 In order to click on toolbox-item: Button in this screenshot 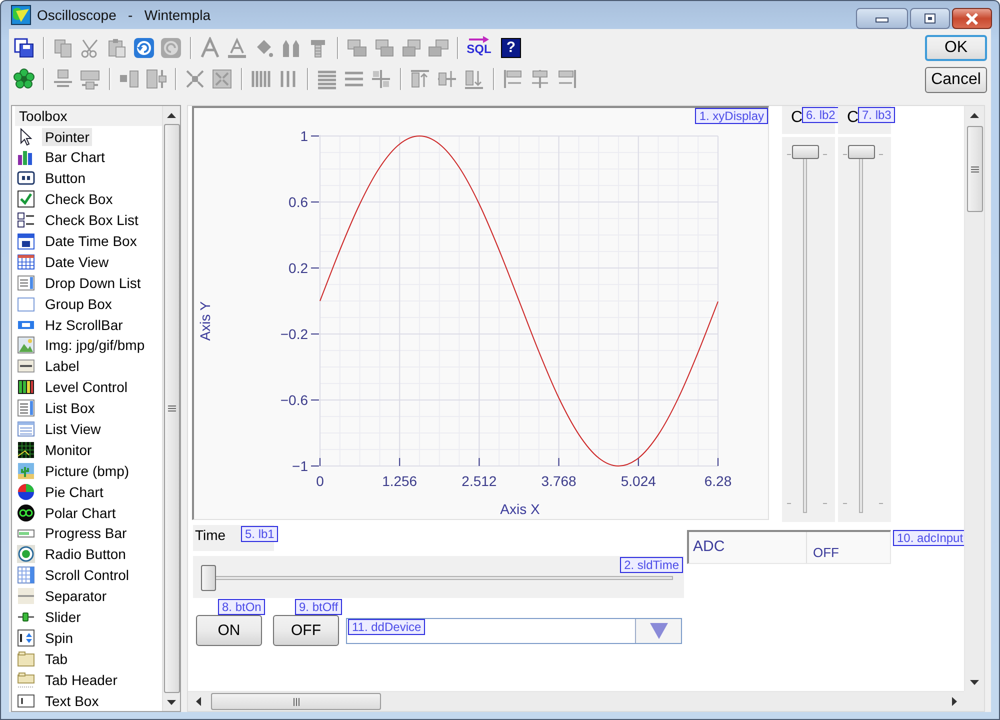, I will do `click(89, 178)`.